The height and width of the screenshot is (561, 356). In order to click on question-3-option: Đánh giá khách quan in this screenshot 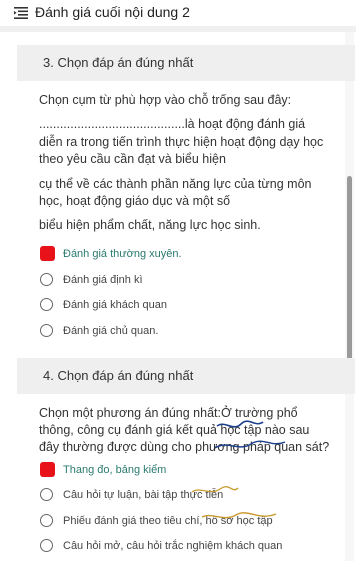, I will do `click(190, 306)`.